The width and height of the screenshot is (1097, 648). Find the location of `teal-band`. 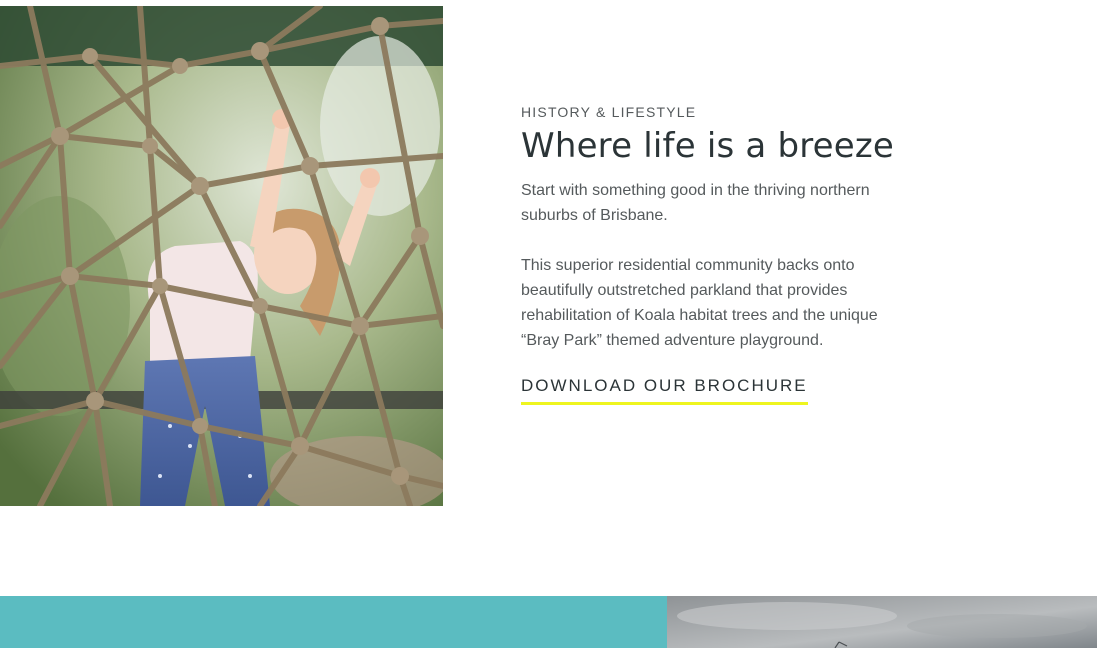

teal-band is located at coordinates (333, 622).